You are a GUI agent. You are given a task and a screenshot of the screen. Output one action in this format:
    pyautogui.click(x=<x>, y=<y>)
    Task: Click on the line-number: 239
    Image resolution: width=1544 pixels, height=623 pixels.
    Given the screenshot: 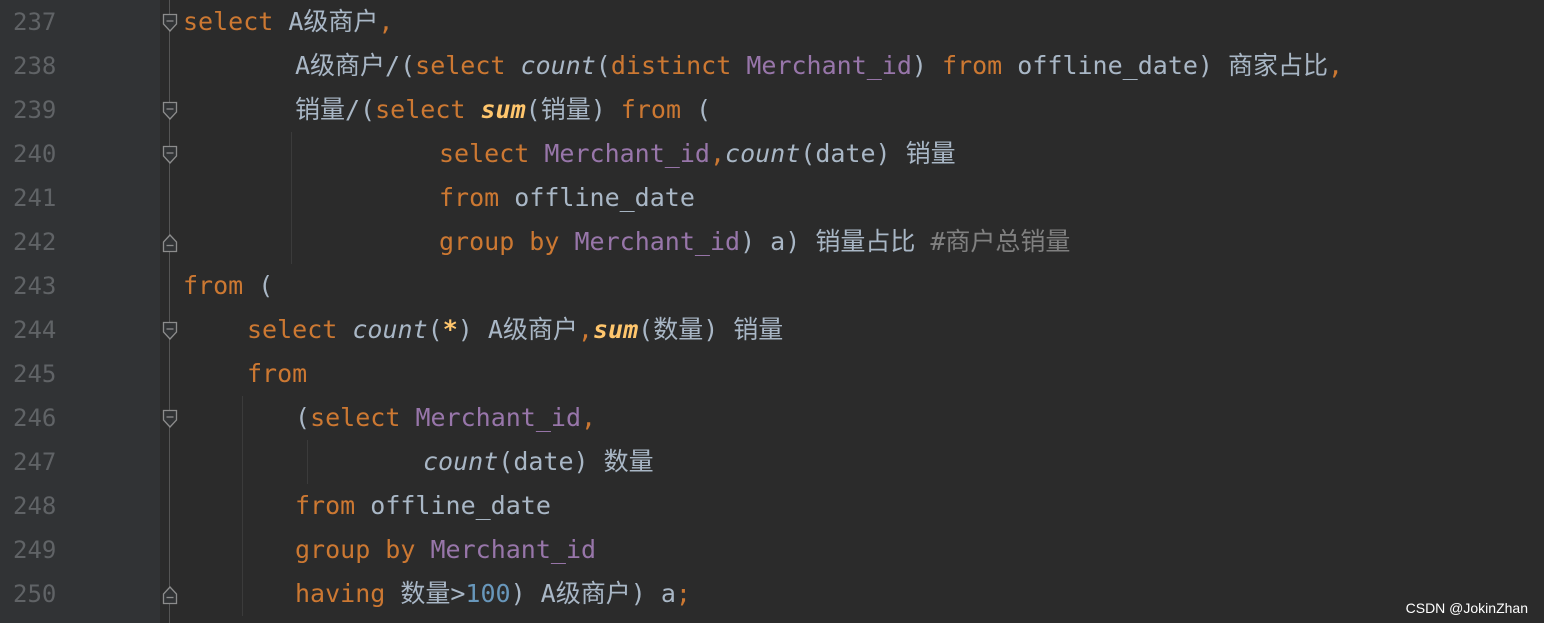 What is the action you would take?
    pyautogui.click(x=35, y=110)
    